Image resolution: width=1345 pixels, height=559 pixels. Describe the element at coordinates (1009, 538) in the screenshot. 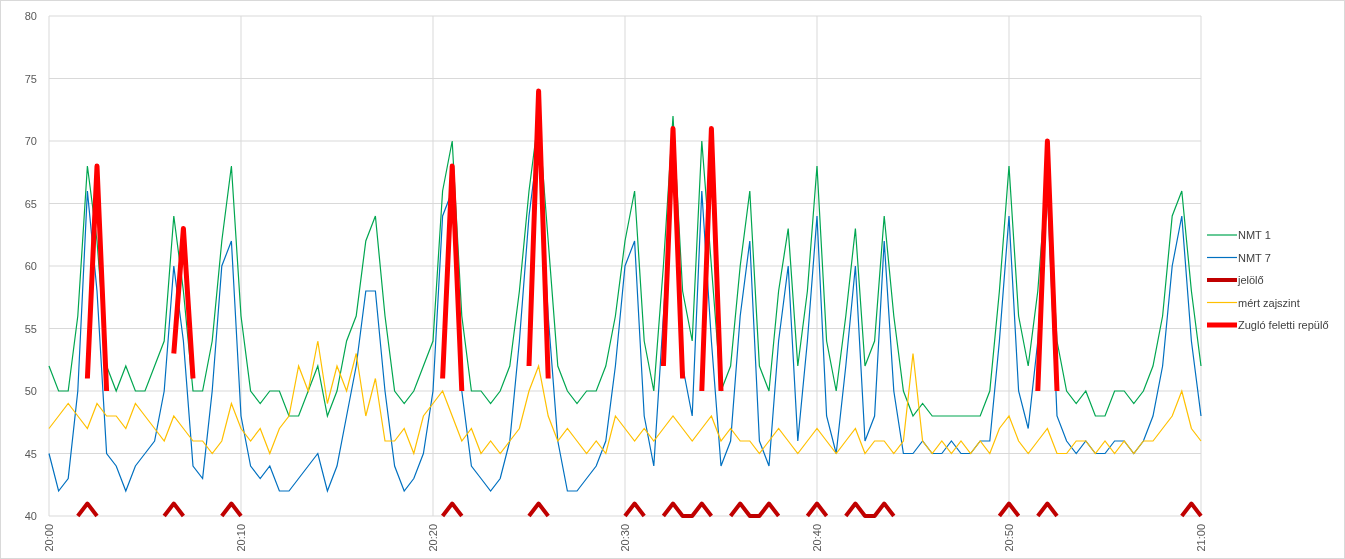

I see `x-tick-label: 20:50` at that location.